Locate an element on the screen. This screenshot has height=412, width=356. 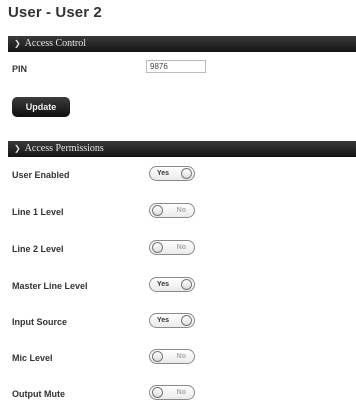
master-line-level-label: Master Line Level is located at coordinates (50, 286).